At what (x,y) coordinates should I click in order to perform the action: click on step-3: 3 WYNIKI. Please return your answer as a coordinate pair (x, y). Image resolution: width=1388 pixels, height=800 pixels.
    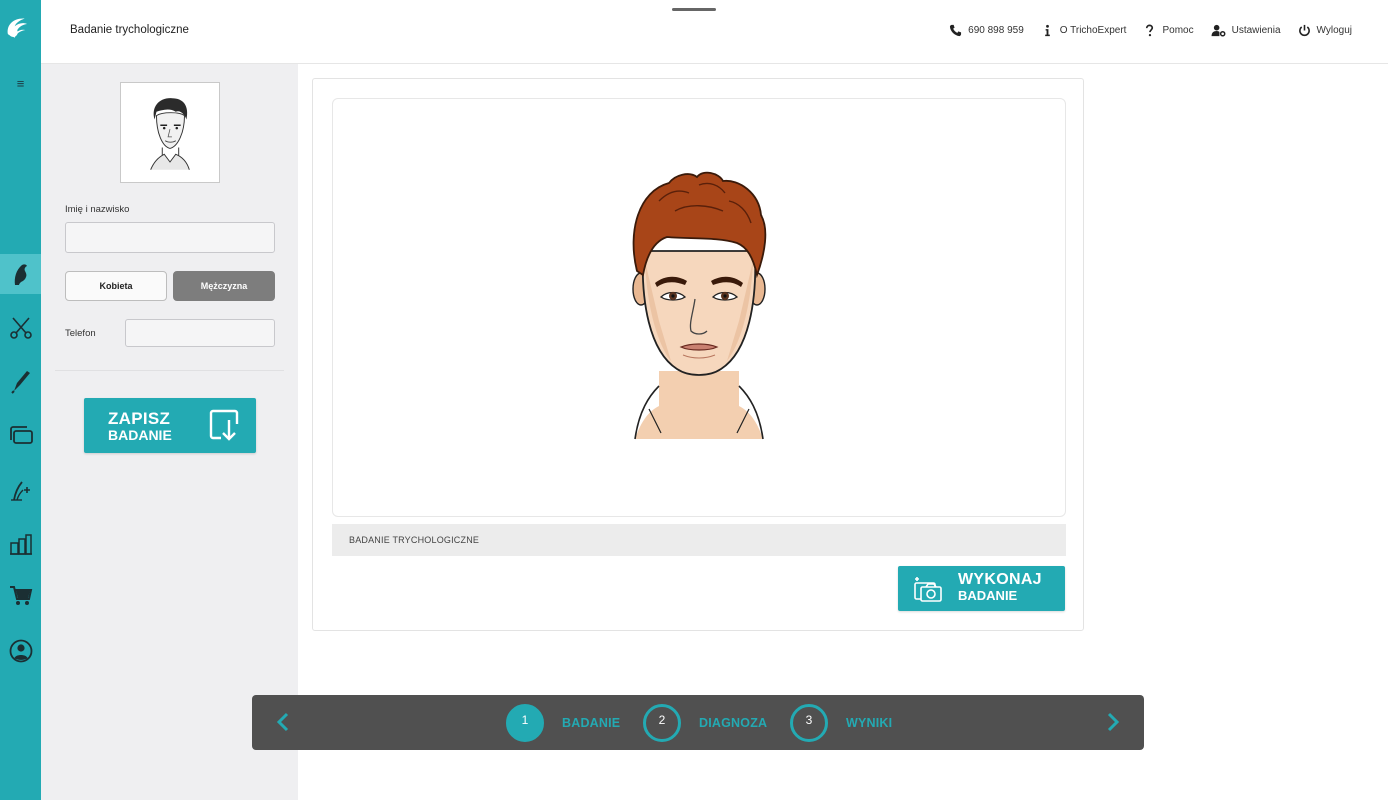
    Looking at the image, I should click on (841, 723).